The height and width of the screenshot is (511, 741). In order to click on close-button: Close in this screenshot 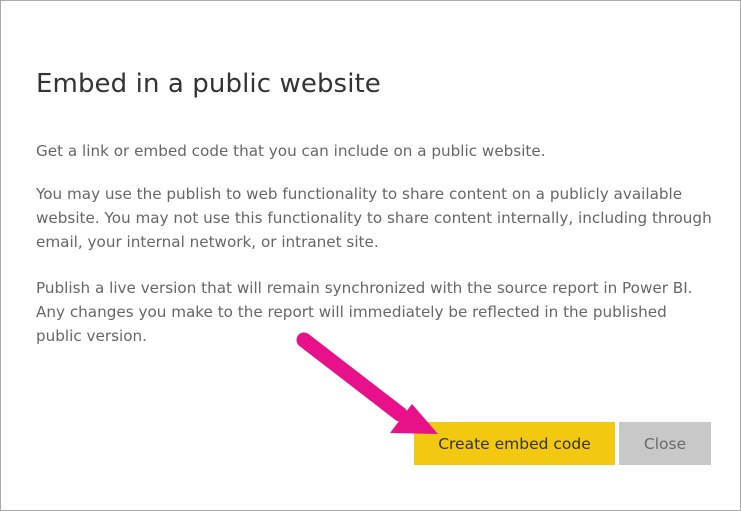, I will do `click(665, 443)`.